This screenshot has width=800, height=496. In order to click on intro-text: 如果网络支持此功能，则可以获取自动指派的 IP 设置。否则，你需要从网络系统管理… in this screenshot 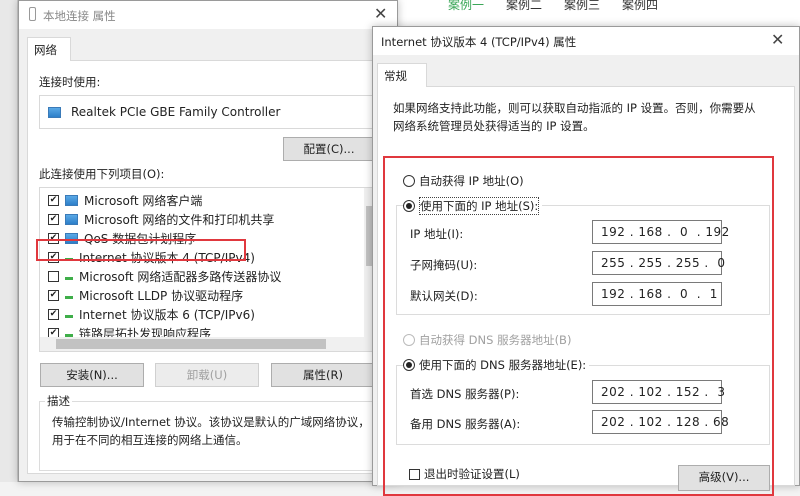, I will do `click(574, 117)`.